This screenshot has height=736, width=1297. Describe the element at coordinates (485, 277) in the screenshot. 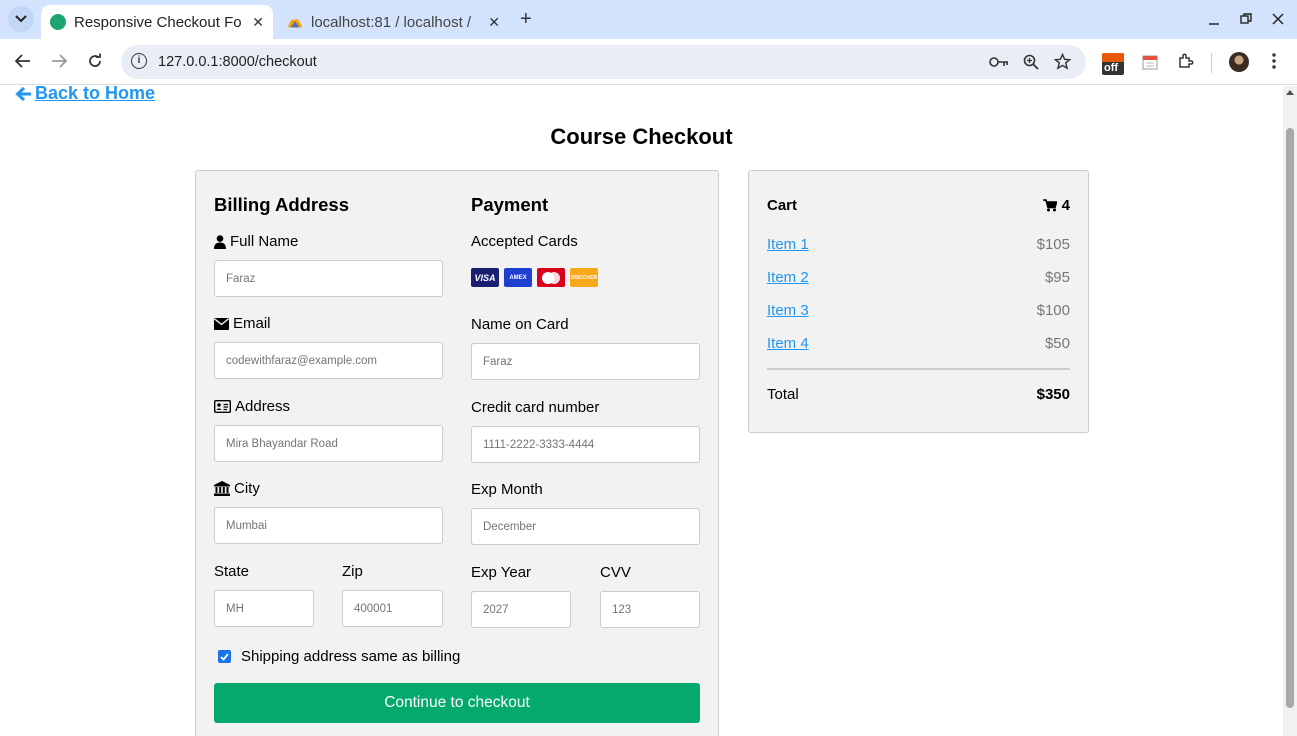

I see `visa-card-icon: VISA` at that location.